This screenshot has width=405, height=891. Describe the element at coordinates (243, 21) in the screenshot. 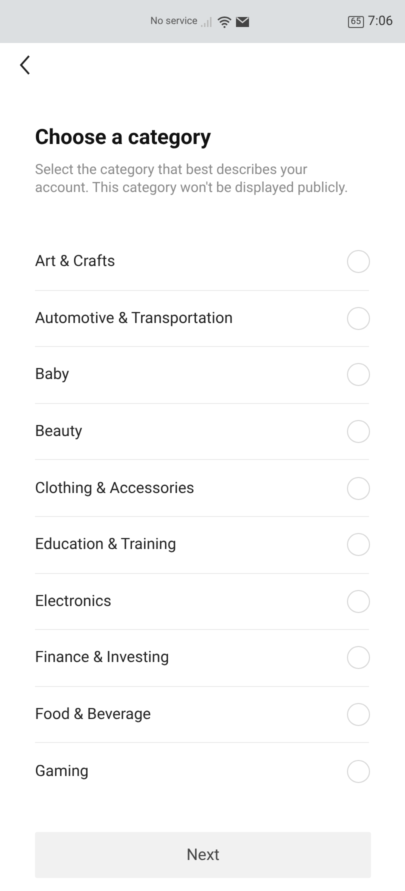

I see `mail-icon` at that location.